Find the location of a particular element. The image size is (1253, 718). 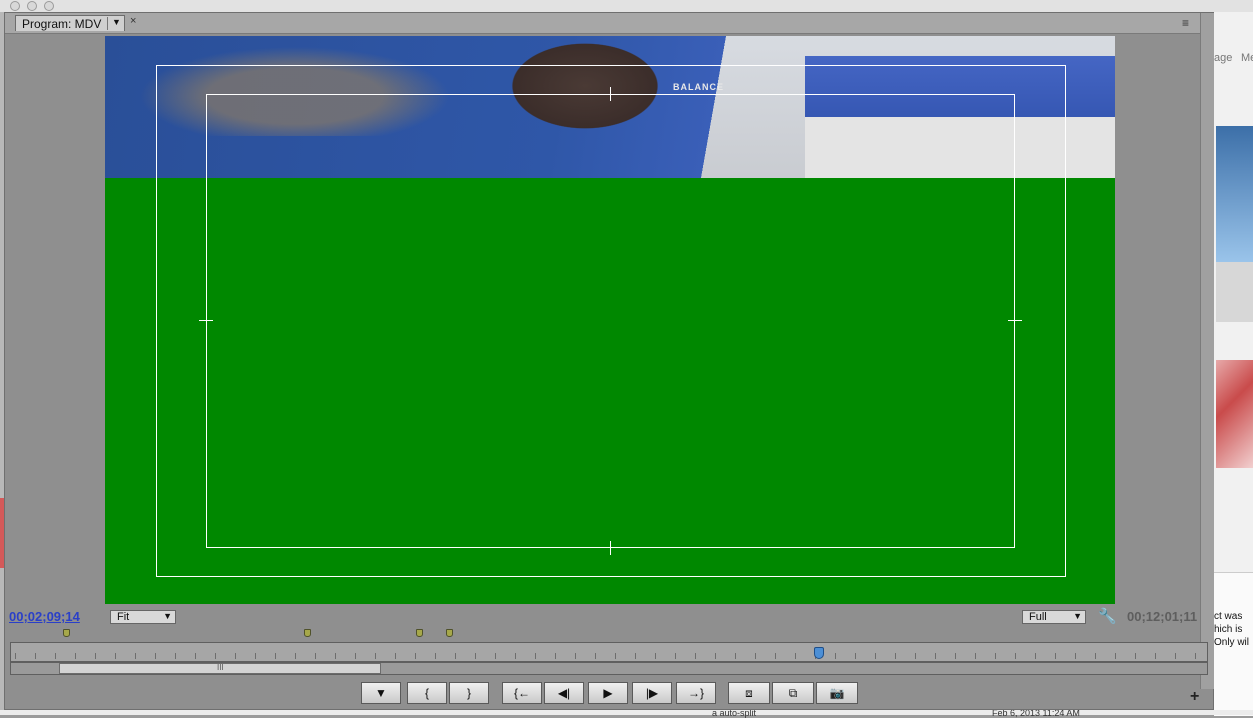

lift-button: ⧈ is located at coordinates (749, 693).